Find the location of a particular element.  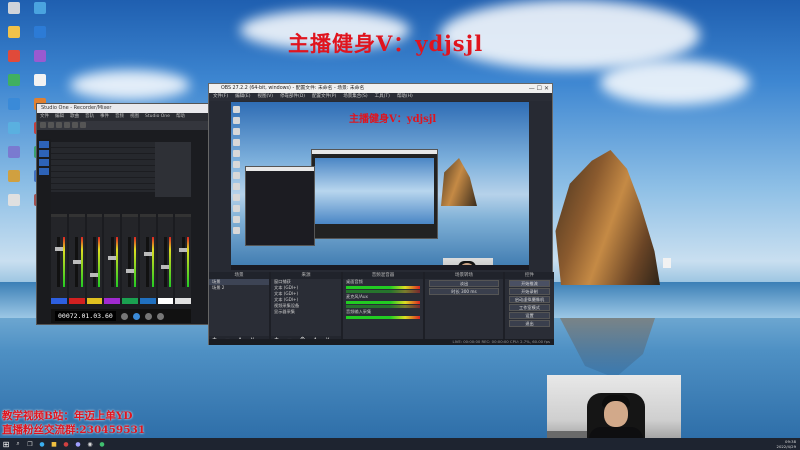

scene-item: 场景 2 is located at coordinates (239, 288).